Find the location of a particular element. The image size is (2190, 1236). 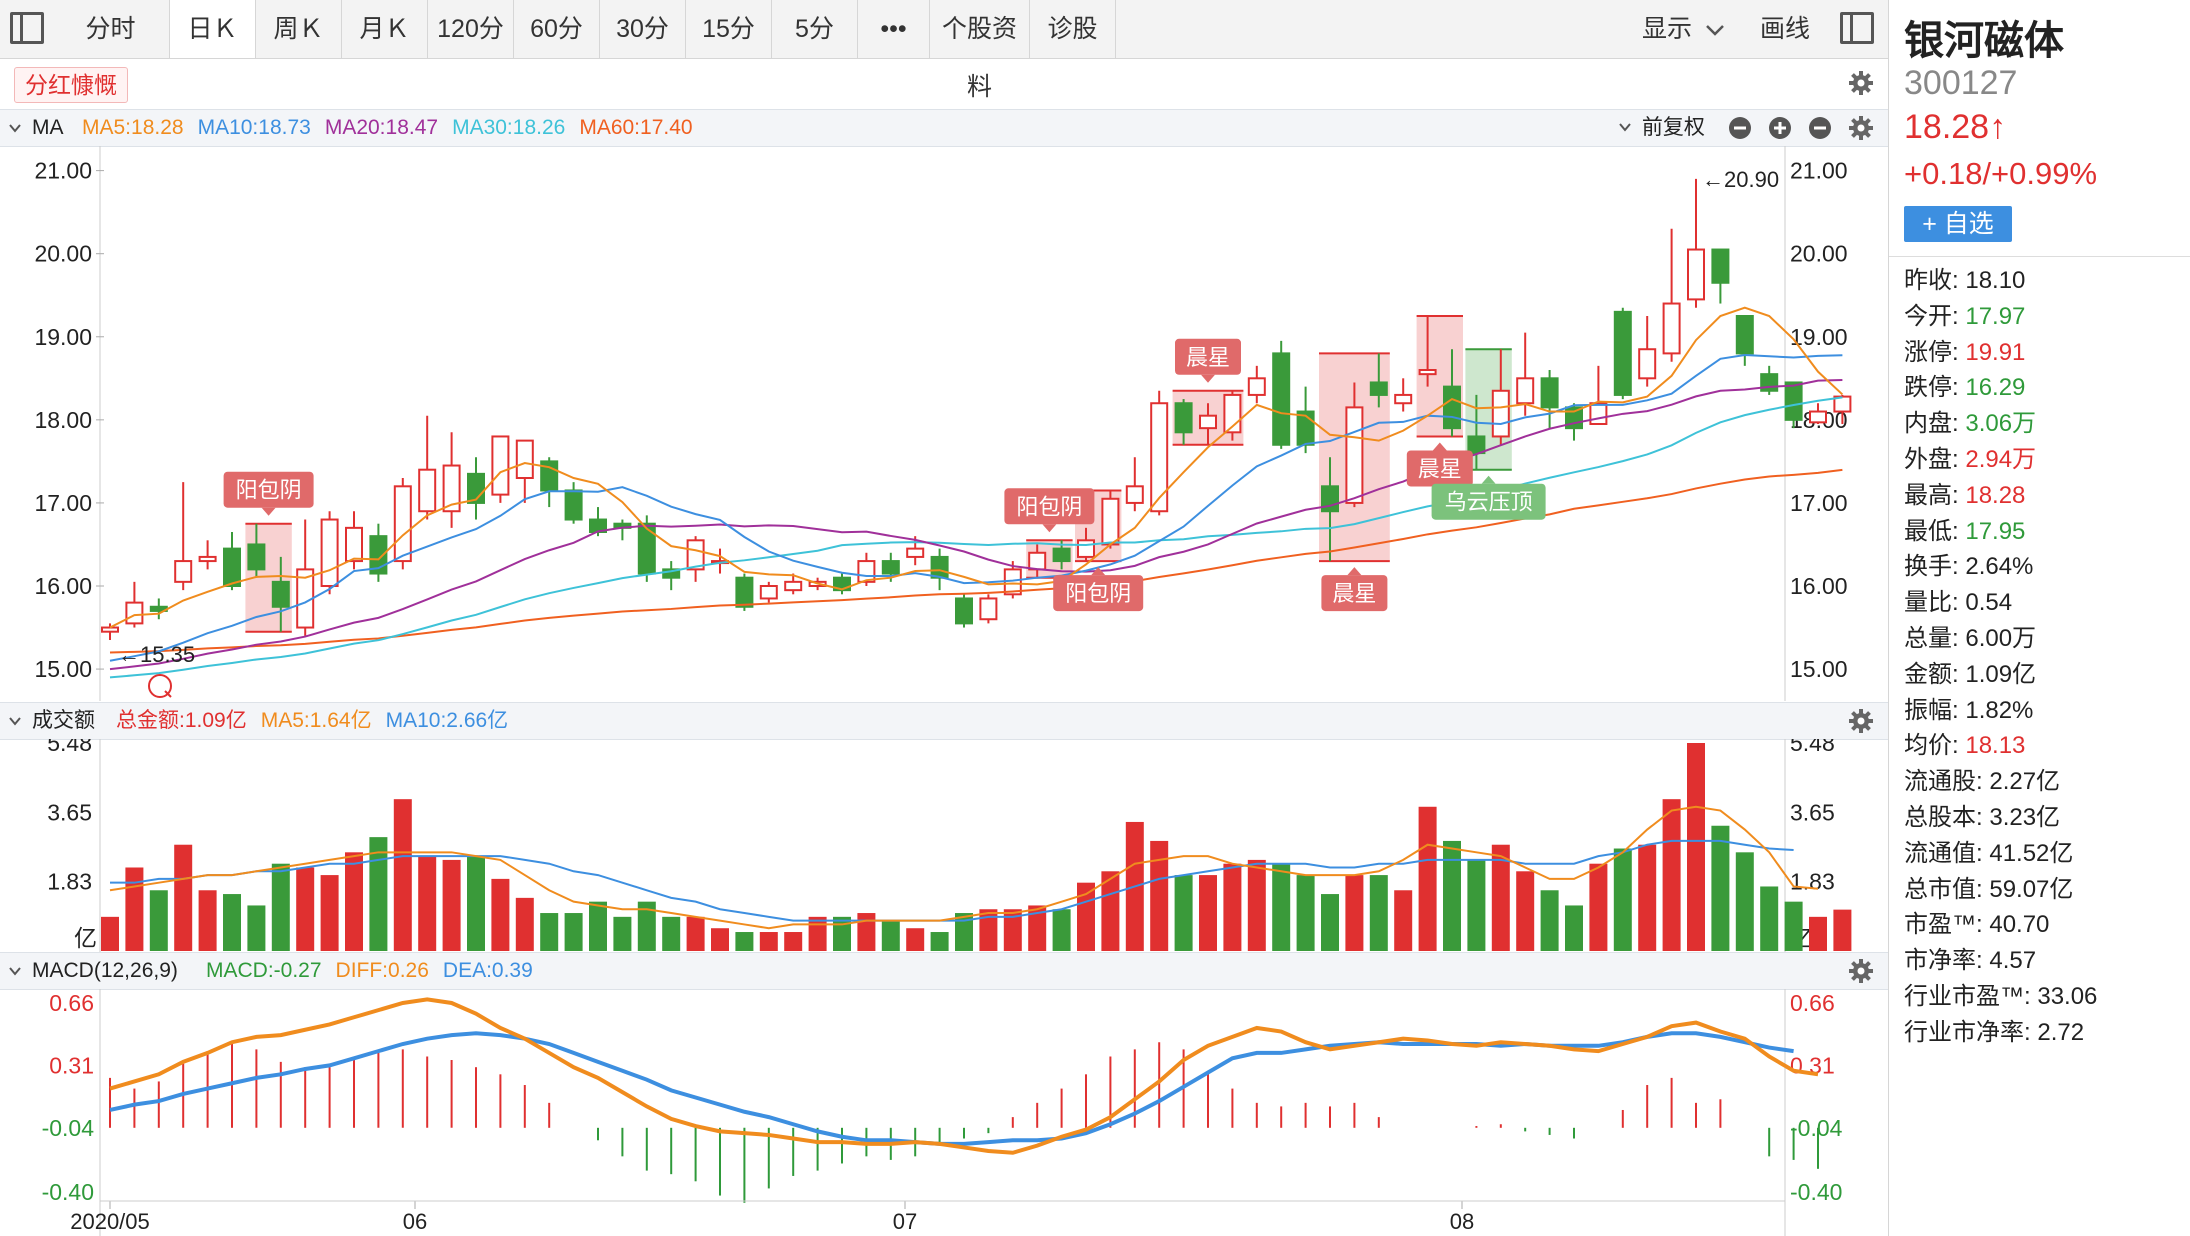

y-tick-label-right: 3.65 is located at coordinates (1812, 812).